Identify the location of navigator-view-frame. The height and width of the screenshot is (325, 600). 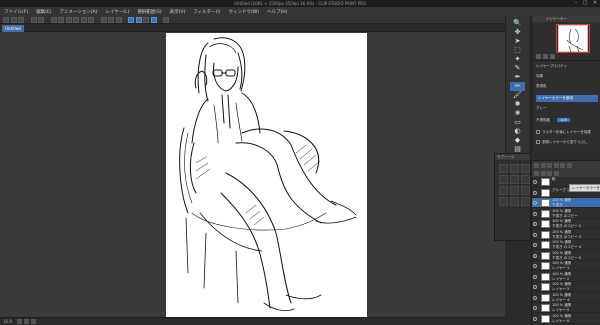
(573, 38).